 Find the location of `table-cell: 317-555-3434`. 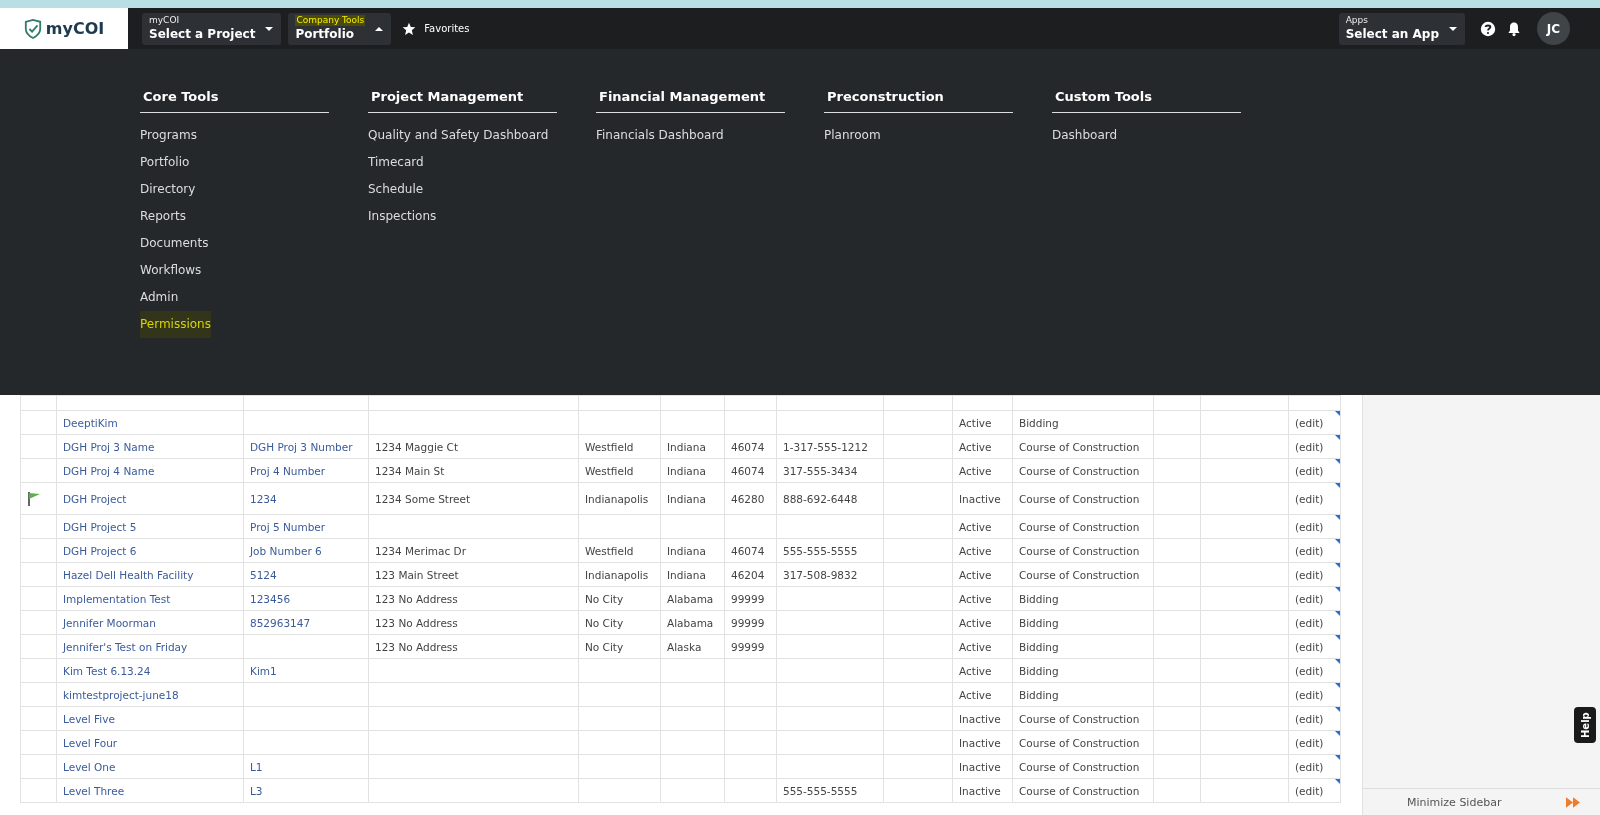

table-cell: 317-555-3434 is located at coordinates (820, 470).